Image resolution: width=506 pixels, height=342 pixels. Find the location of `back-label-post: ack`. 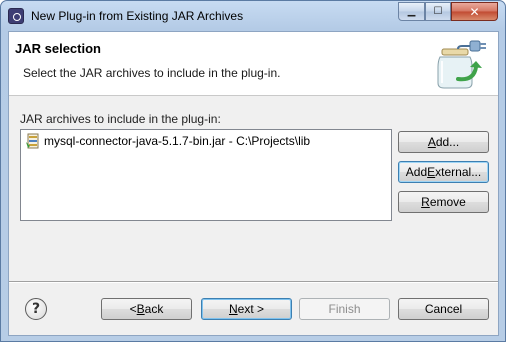

back-label-post: ack is located at coordinates (154, 309).